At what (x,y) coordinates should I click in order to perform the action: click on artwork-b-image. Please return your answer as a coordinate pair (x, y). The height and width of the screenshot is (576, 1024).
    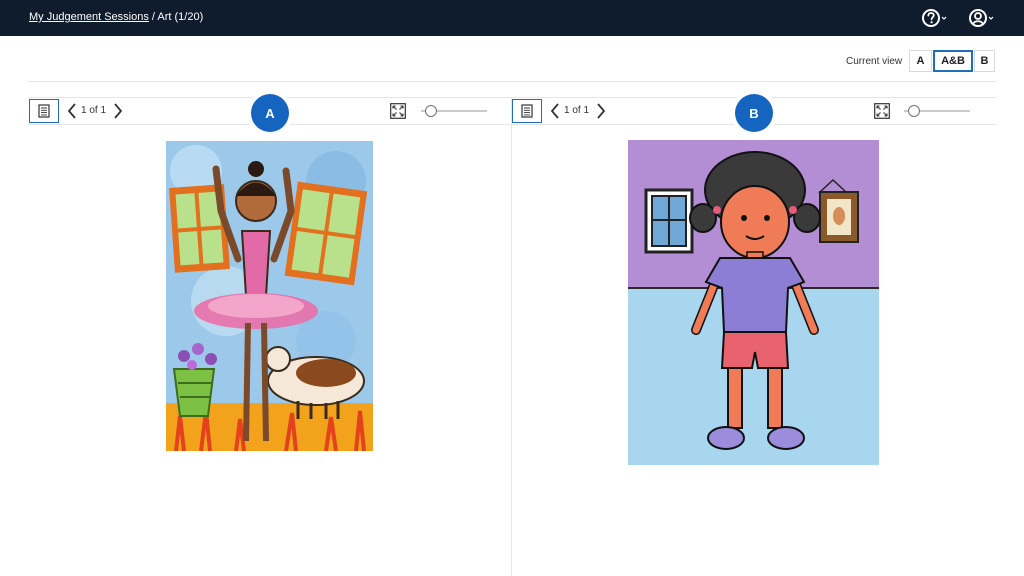
    Looking at the image, I should click on (753, 302).